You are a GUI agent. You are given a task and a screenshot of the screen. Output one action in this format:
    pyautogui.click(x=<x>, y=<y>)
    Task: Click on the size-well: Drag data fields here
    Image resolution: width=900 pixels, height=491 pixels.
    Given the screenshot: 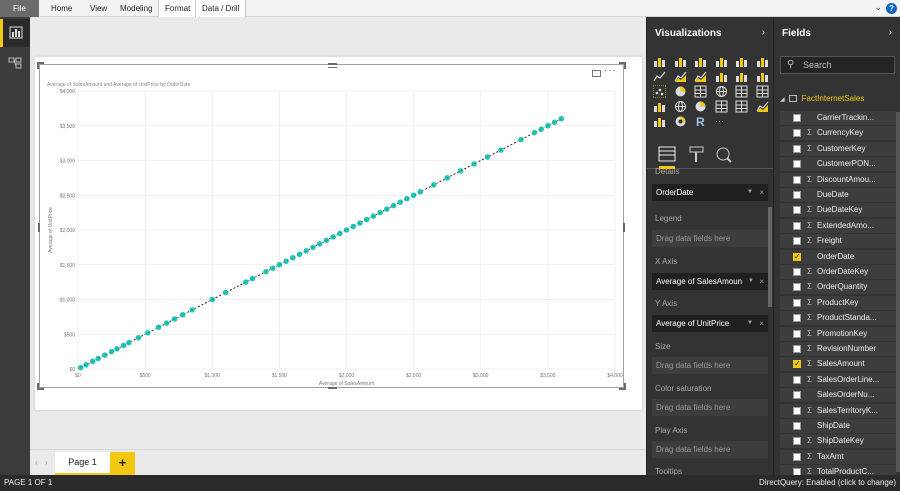 What is the action you would take?
    pyautogui.click(x=710, y=365)
    